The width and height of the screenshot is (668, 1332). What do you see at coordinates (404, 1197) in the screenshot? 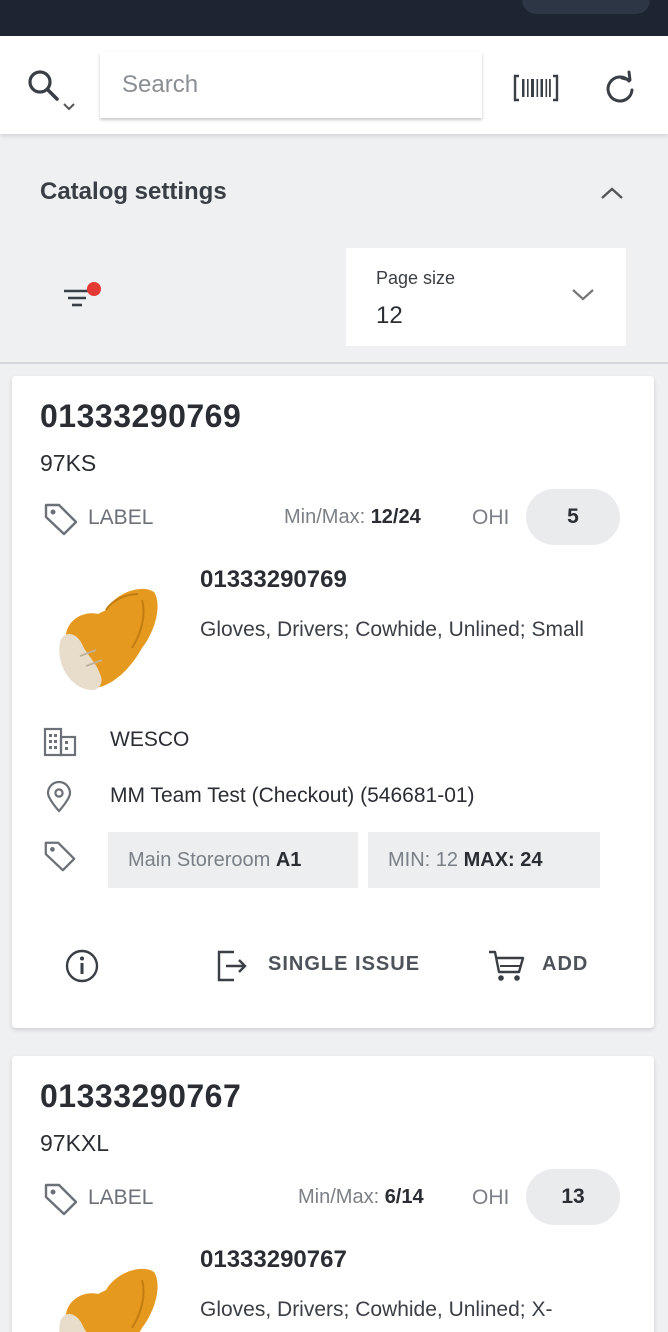
I see `min-max-value: 6/14` at bounding box center [404, 1197].